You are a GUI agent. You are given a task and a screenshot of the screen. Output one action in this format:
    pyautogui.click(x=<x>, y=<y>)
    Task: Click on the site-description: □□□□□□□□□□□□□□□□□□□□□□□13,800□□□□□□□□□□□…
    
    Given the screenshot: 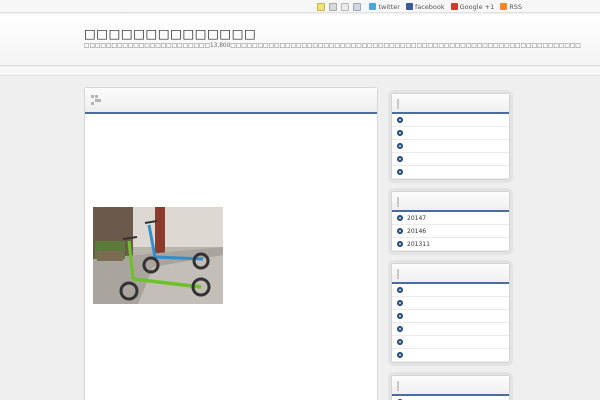 What is the action you would take?
    pyautogui.click(x=332, y=46)
    